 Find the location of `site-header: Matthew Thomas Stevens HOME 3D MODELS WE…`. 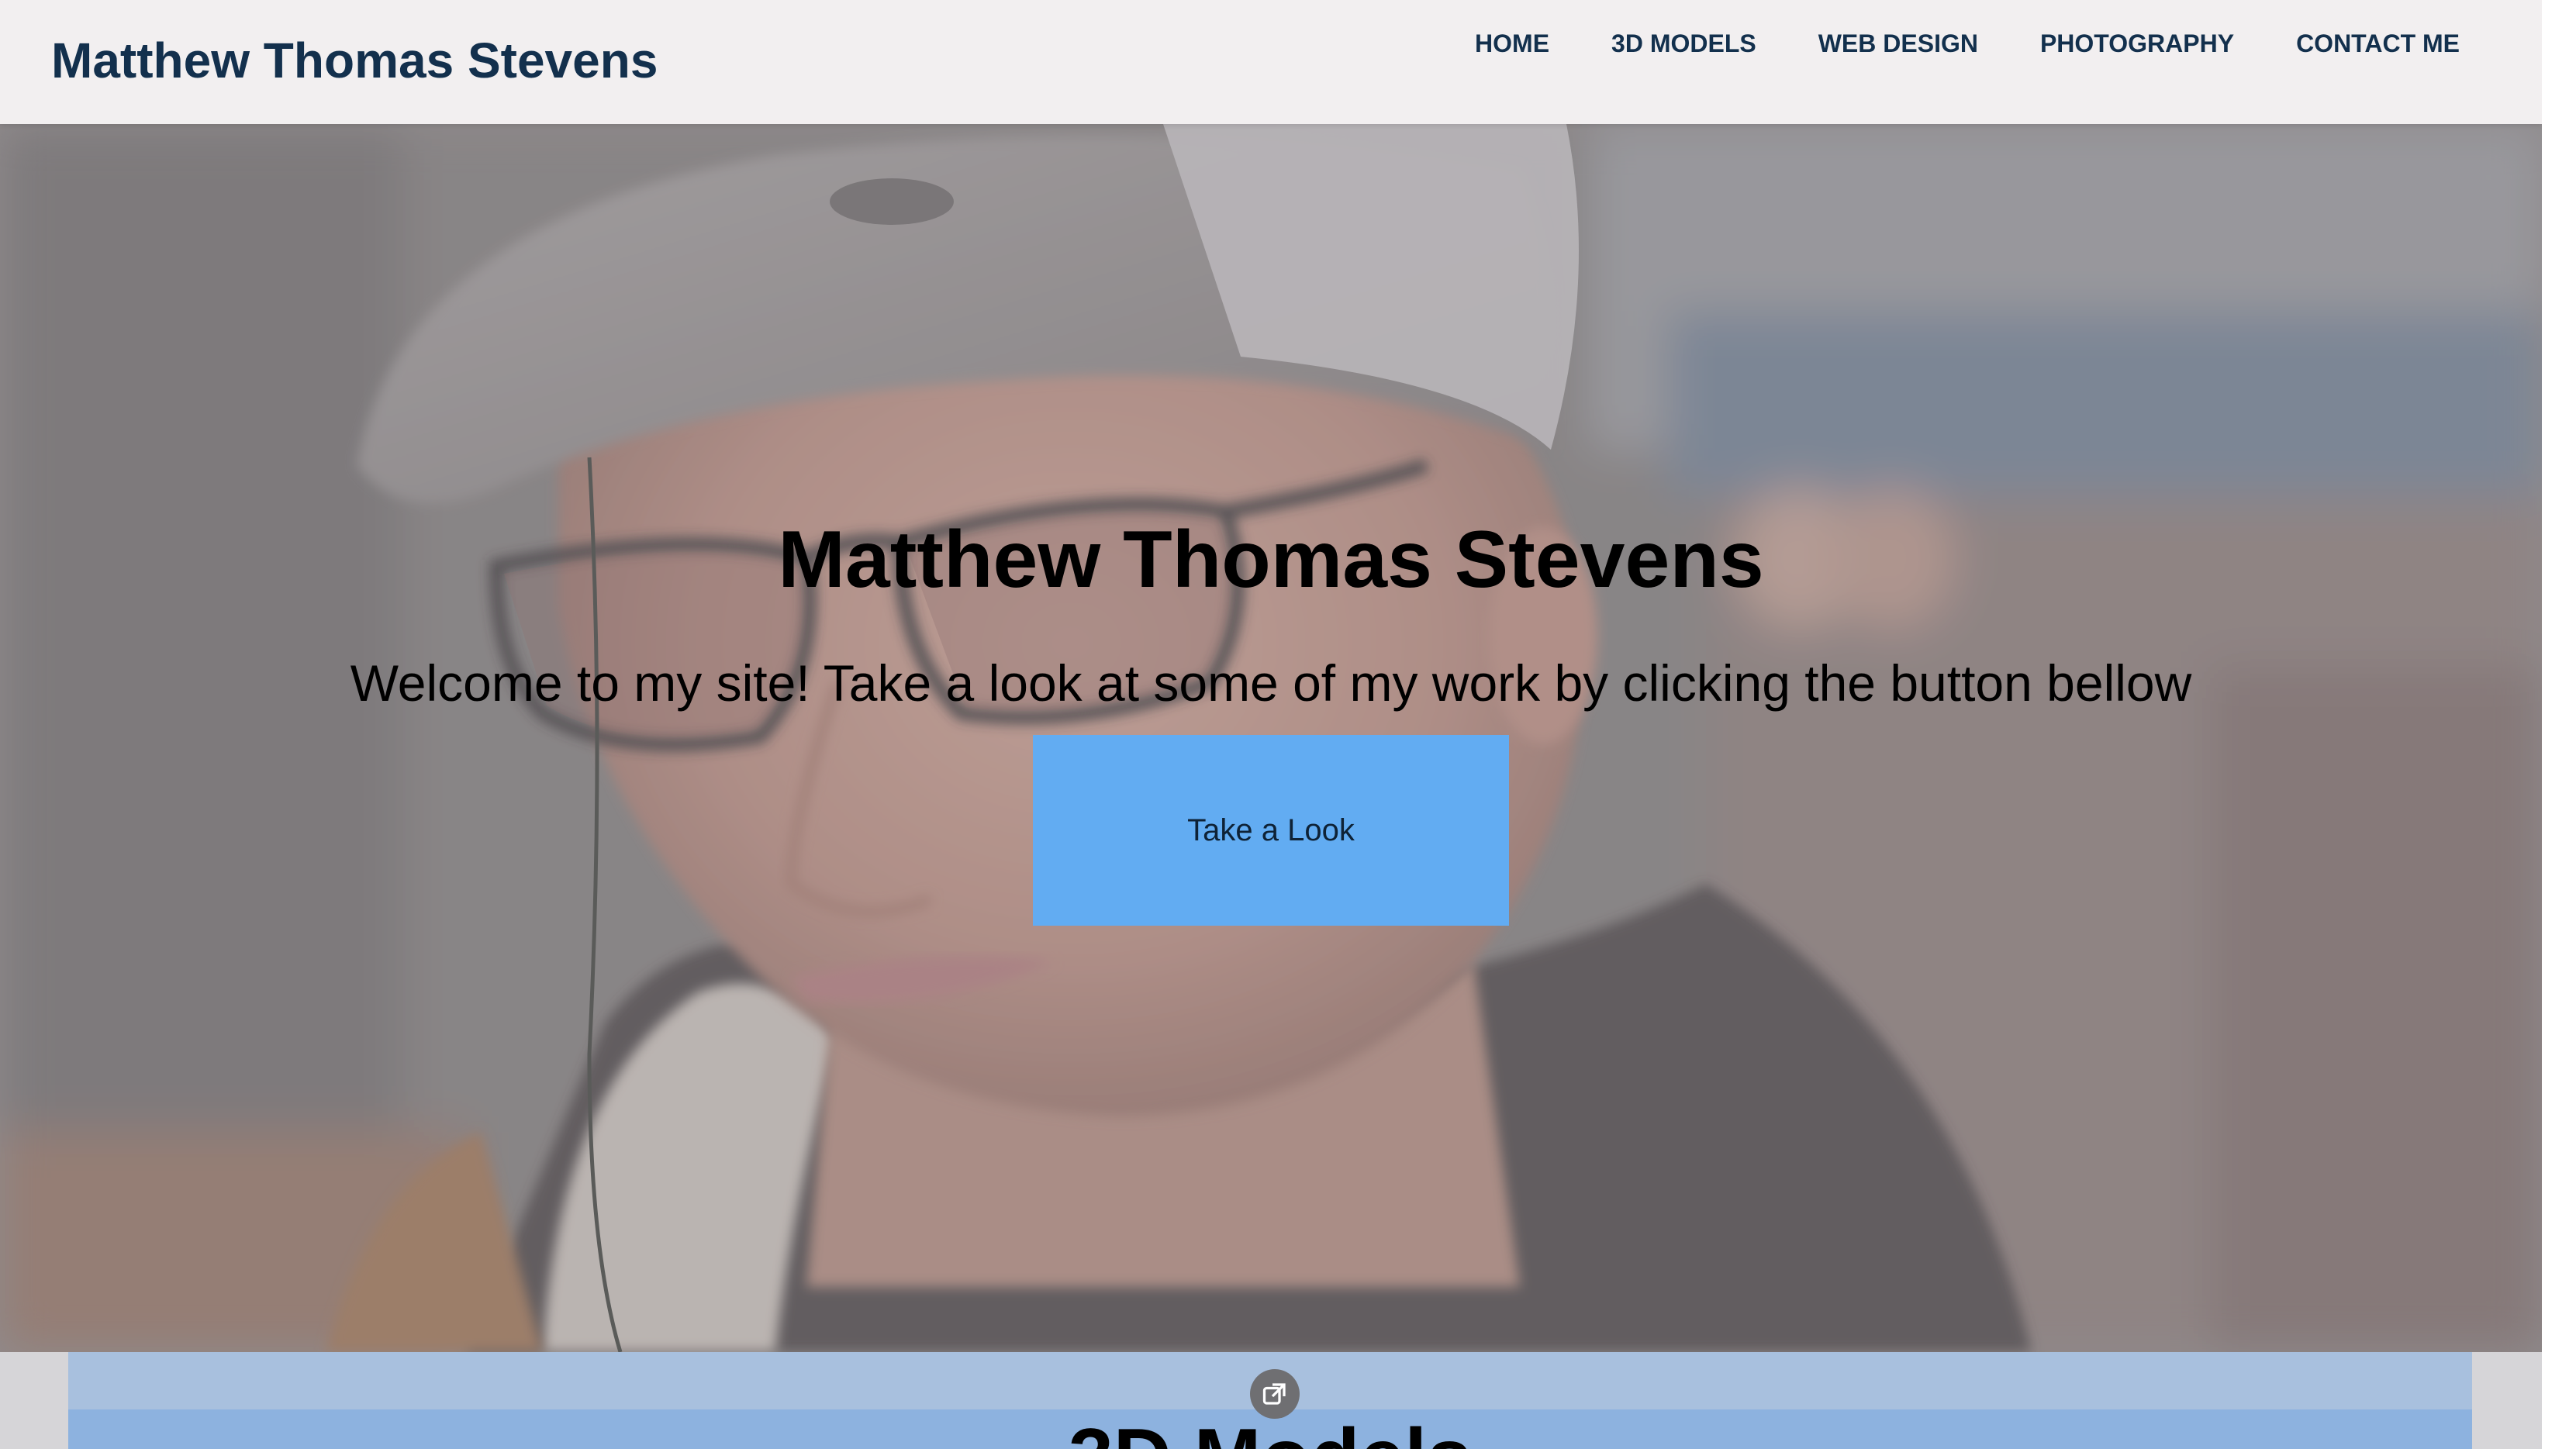

site-header: Matthew Thomas Stevens HOME 3D MODELS WE… is located at coordinates (1271, 62).